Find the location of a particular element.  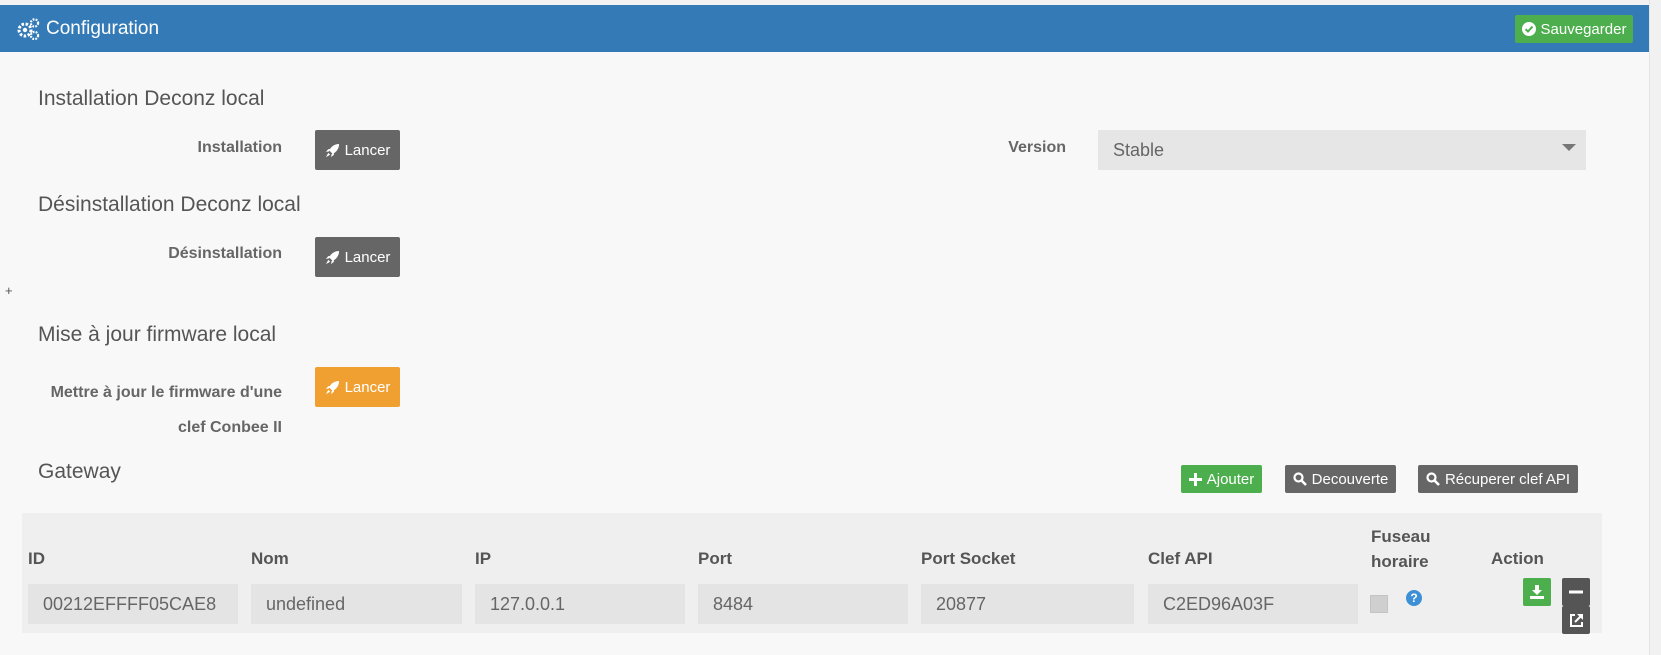

remove-gateway-button is located at coordinates (1576, 592).